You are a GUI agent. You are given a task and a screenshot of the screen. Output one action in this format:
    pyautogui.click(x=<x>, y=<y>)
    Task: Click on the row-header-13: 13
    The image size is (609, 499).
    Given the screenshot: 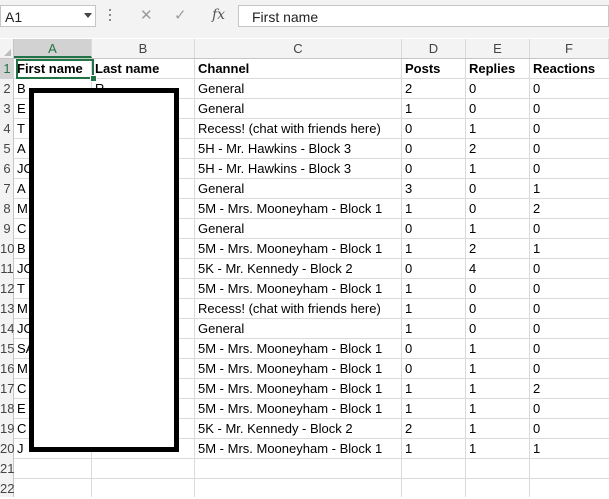 What is the action you would take?
    pyautogui.click(x=7, y=309)
    